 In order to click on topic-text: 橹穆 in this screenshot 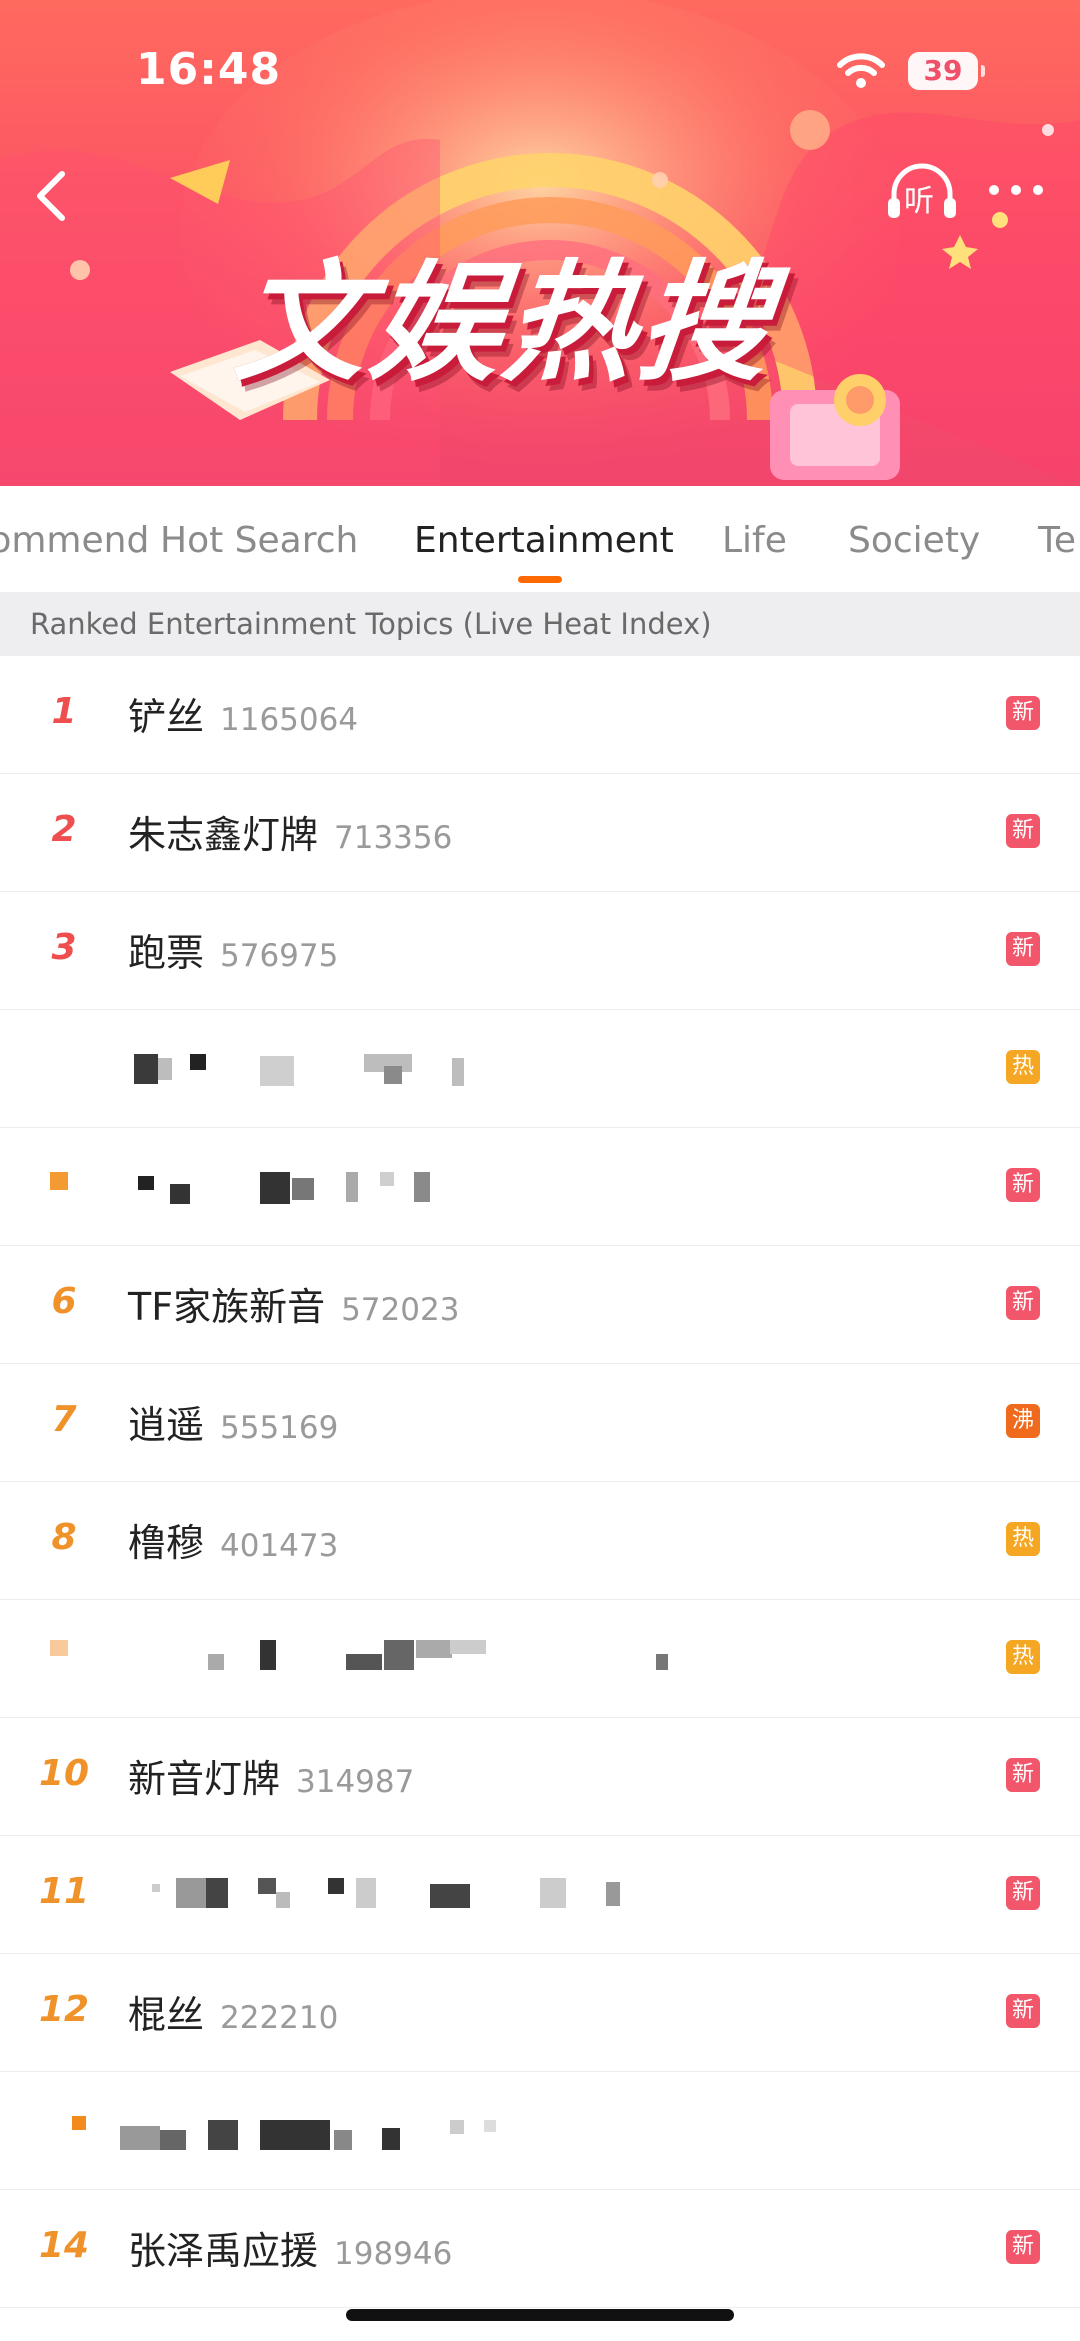, I will do `click(166, 1543)`.